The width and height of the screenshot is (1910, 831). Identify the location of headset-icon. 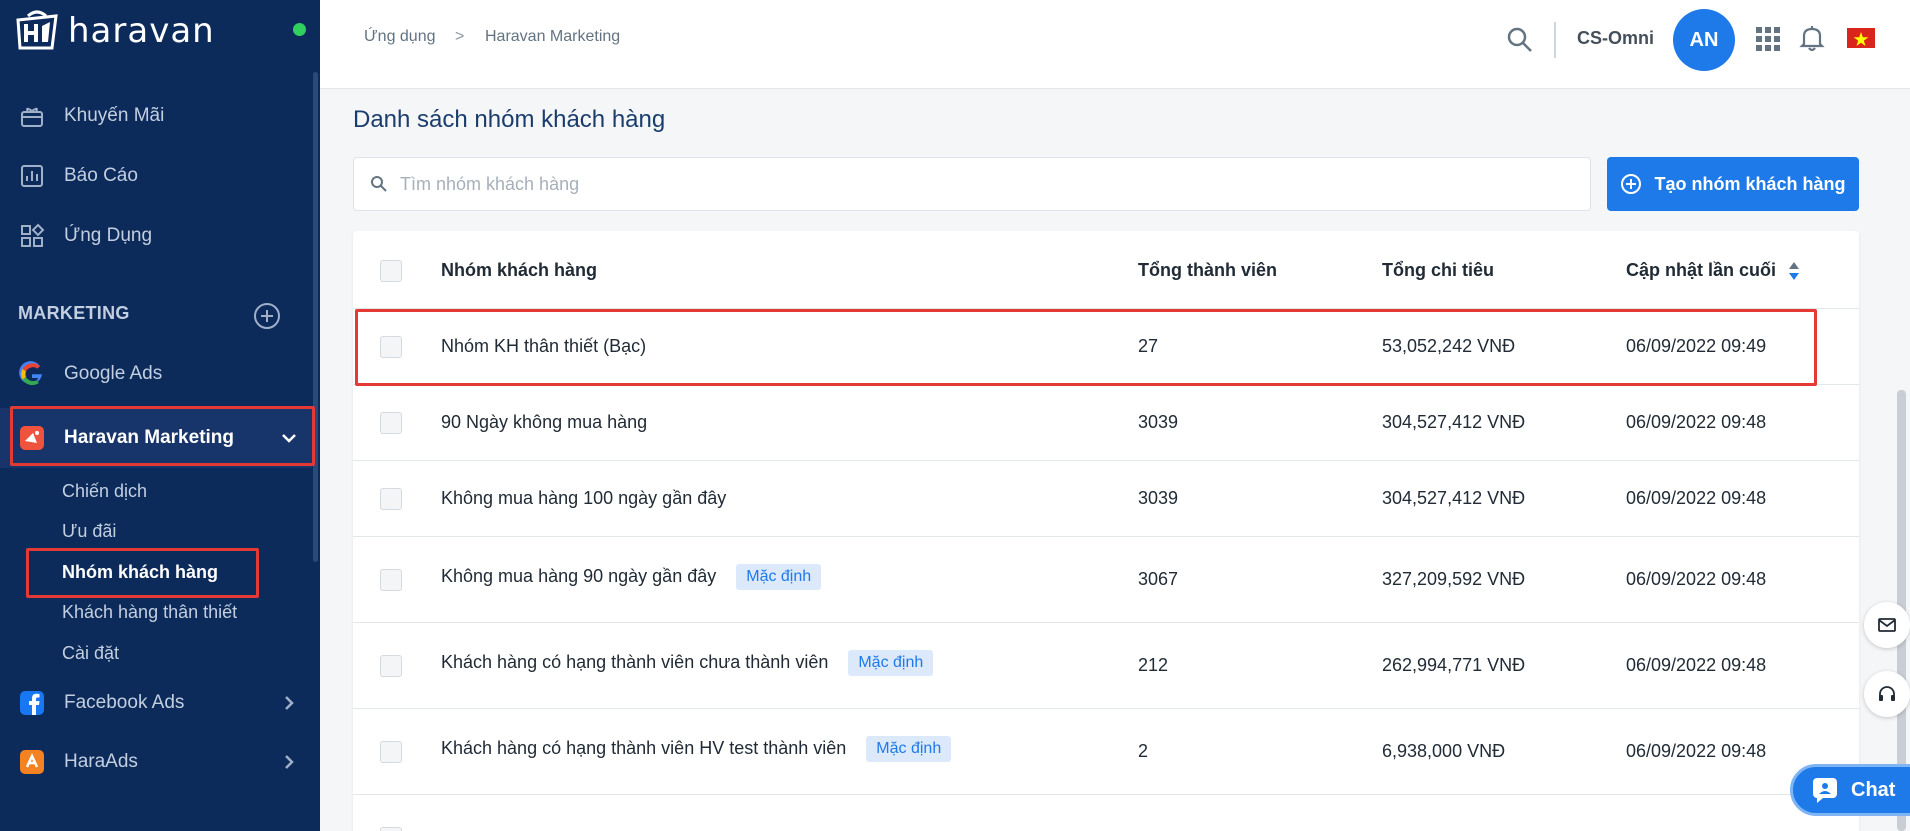
(1887, 693).